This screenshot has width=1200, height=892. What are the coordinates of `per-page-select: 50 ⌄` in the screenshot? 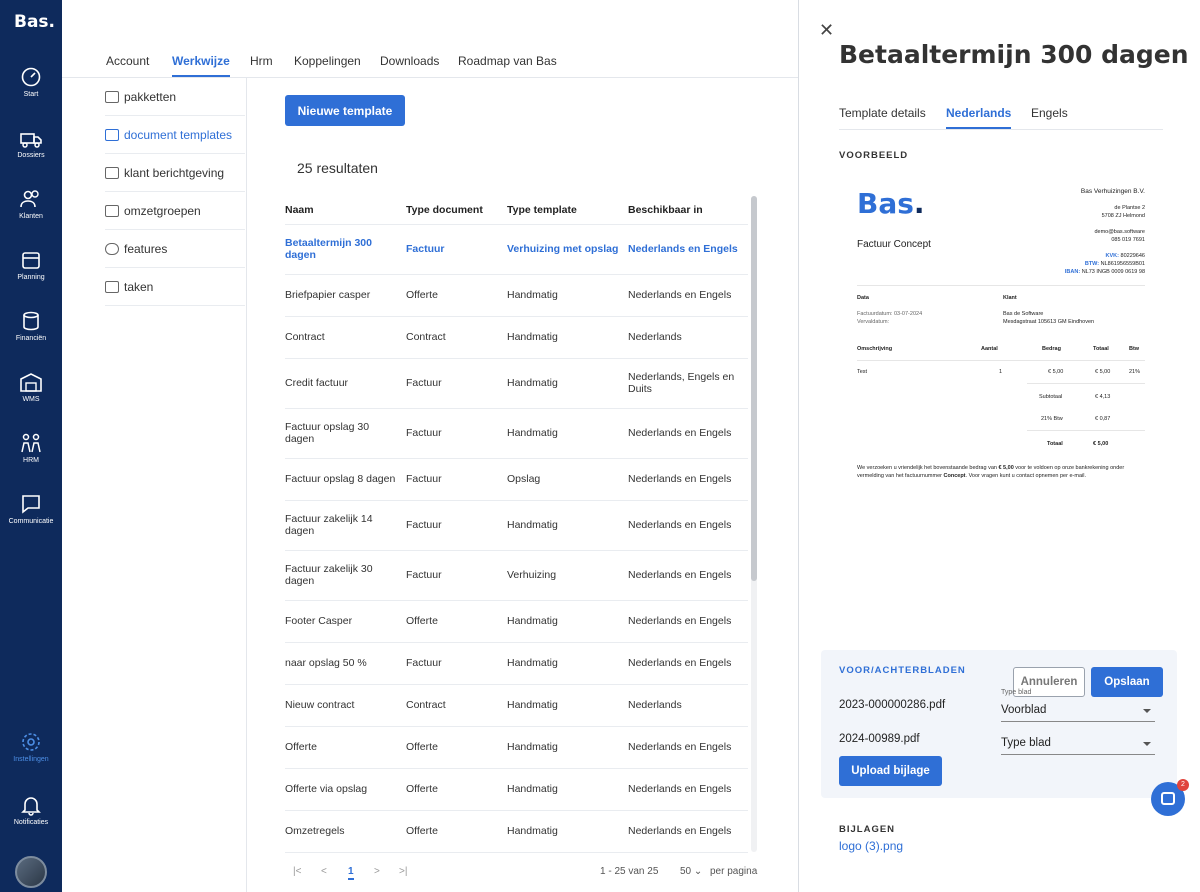 It's located at (691, 871).